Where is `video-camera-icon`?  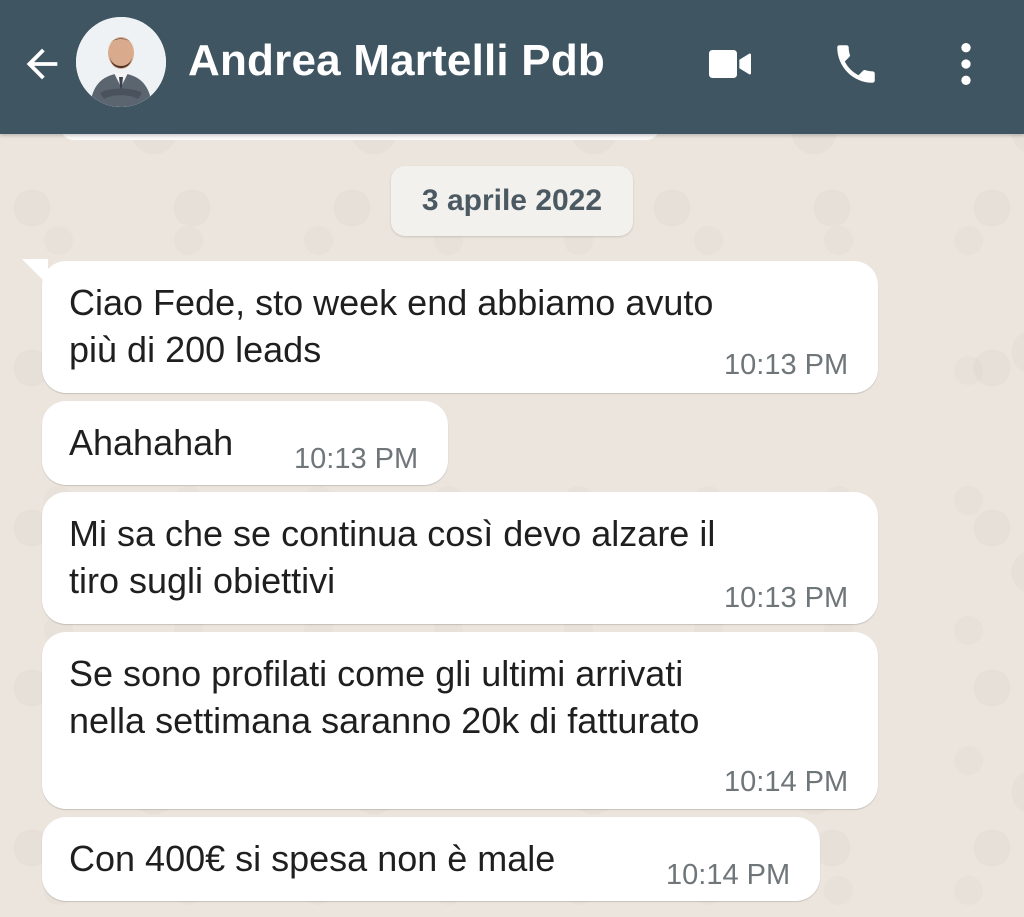 video-camera-icon is located at coordinates (730, 64).